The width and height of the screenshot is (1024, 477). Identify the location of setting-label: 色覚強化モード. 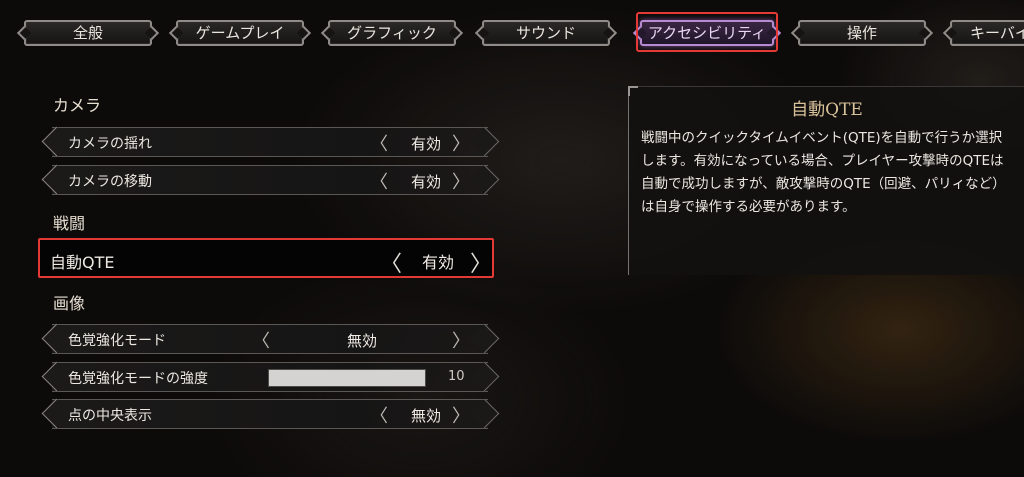
(117, 341).